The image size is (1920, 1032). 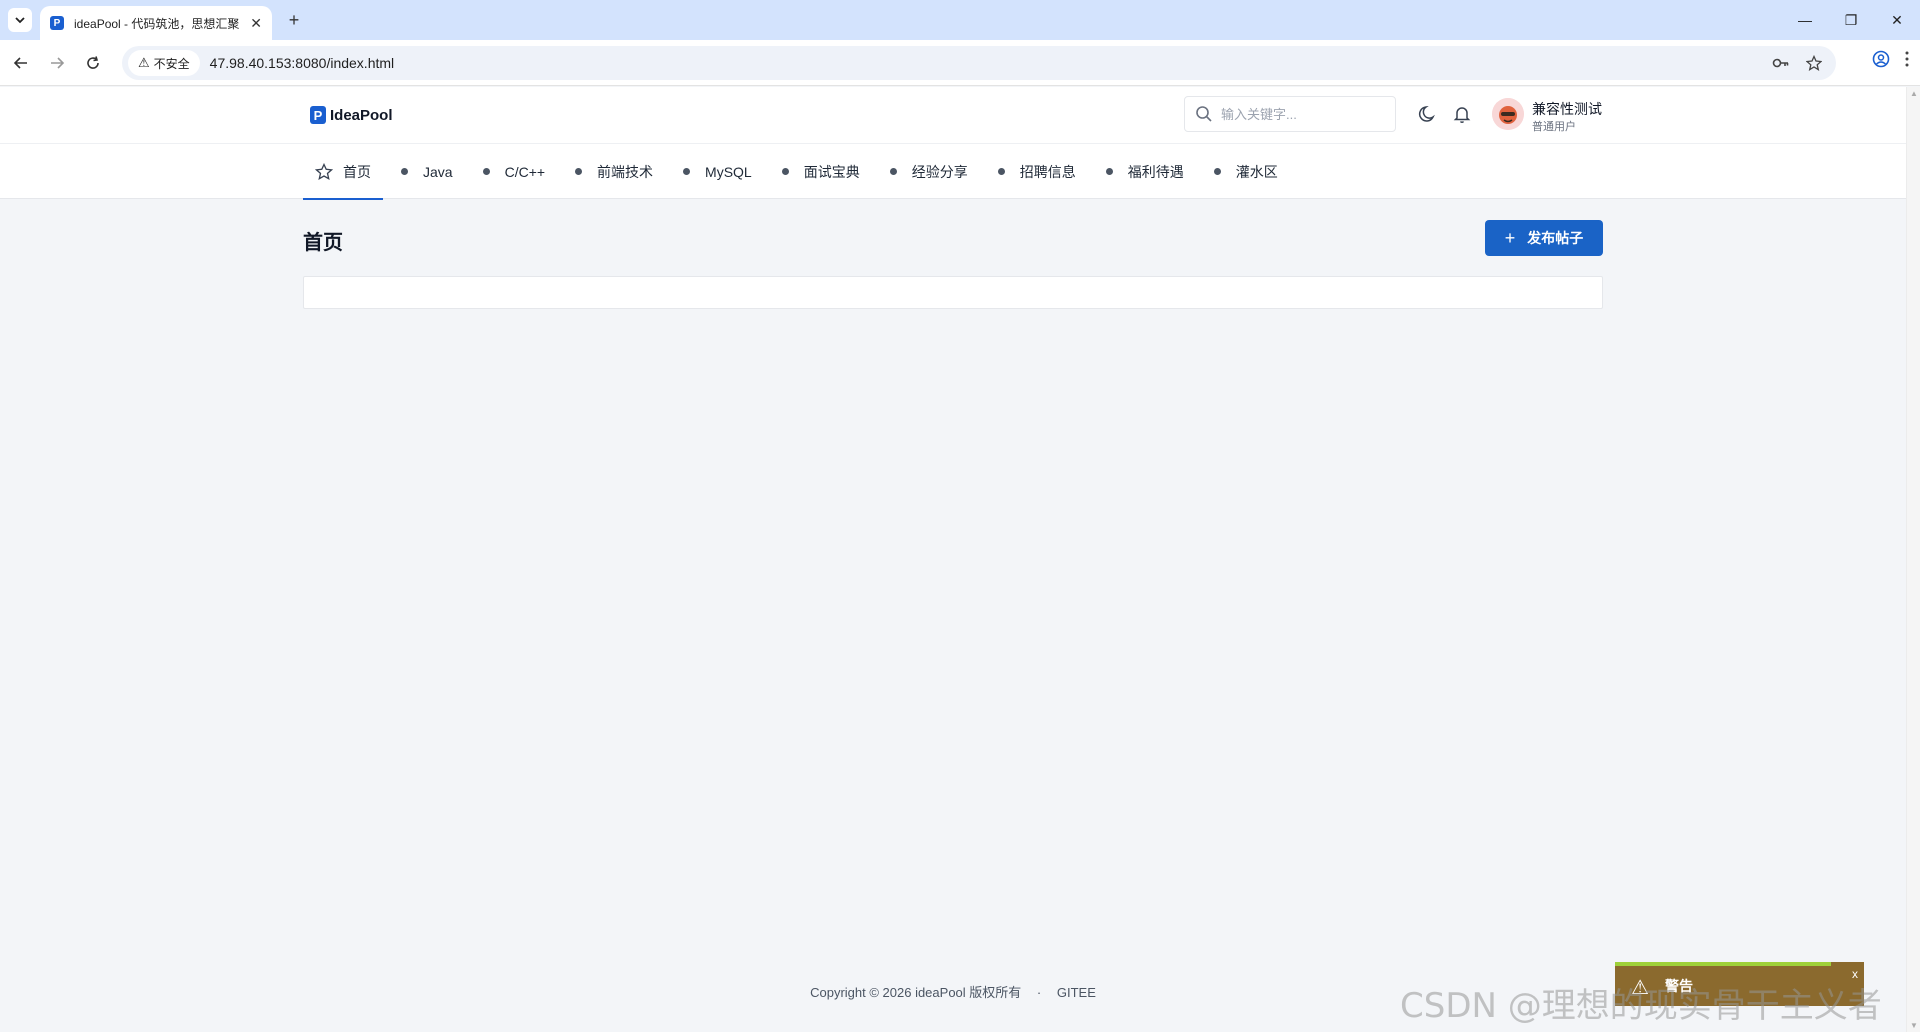 What do you see at coordinates (979, 63) in the screenshot?
I see `address-bar: ⚠ 不安全 47.98.40.153:8080/index.html` at bounding box center [979, 63].